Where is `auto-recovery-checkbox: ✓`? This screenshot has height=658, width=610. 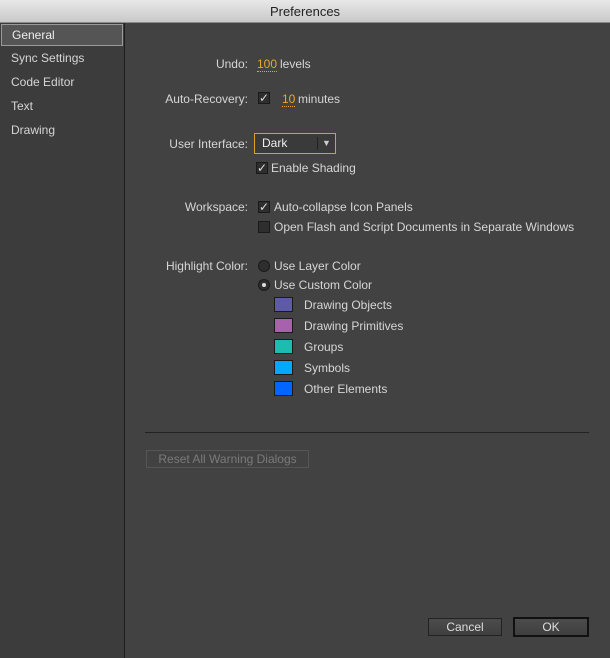
auto-recovery-checkbox: ✓ is located at coordinates (264, 98).